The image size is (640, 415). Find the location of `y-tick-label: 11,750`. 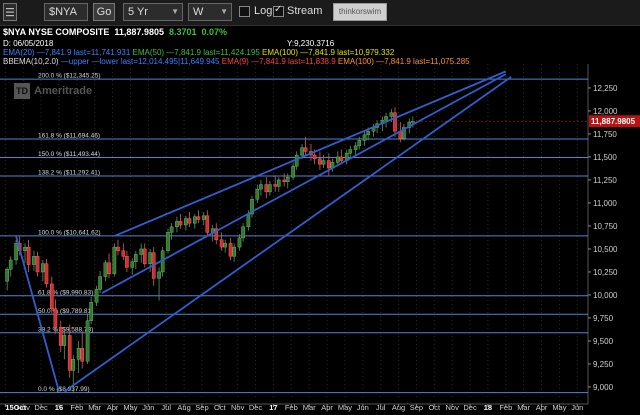

y-tick-label: 11,750 is located at coordinates (605, 134).